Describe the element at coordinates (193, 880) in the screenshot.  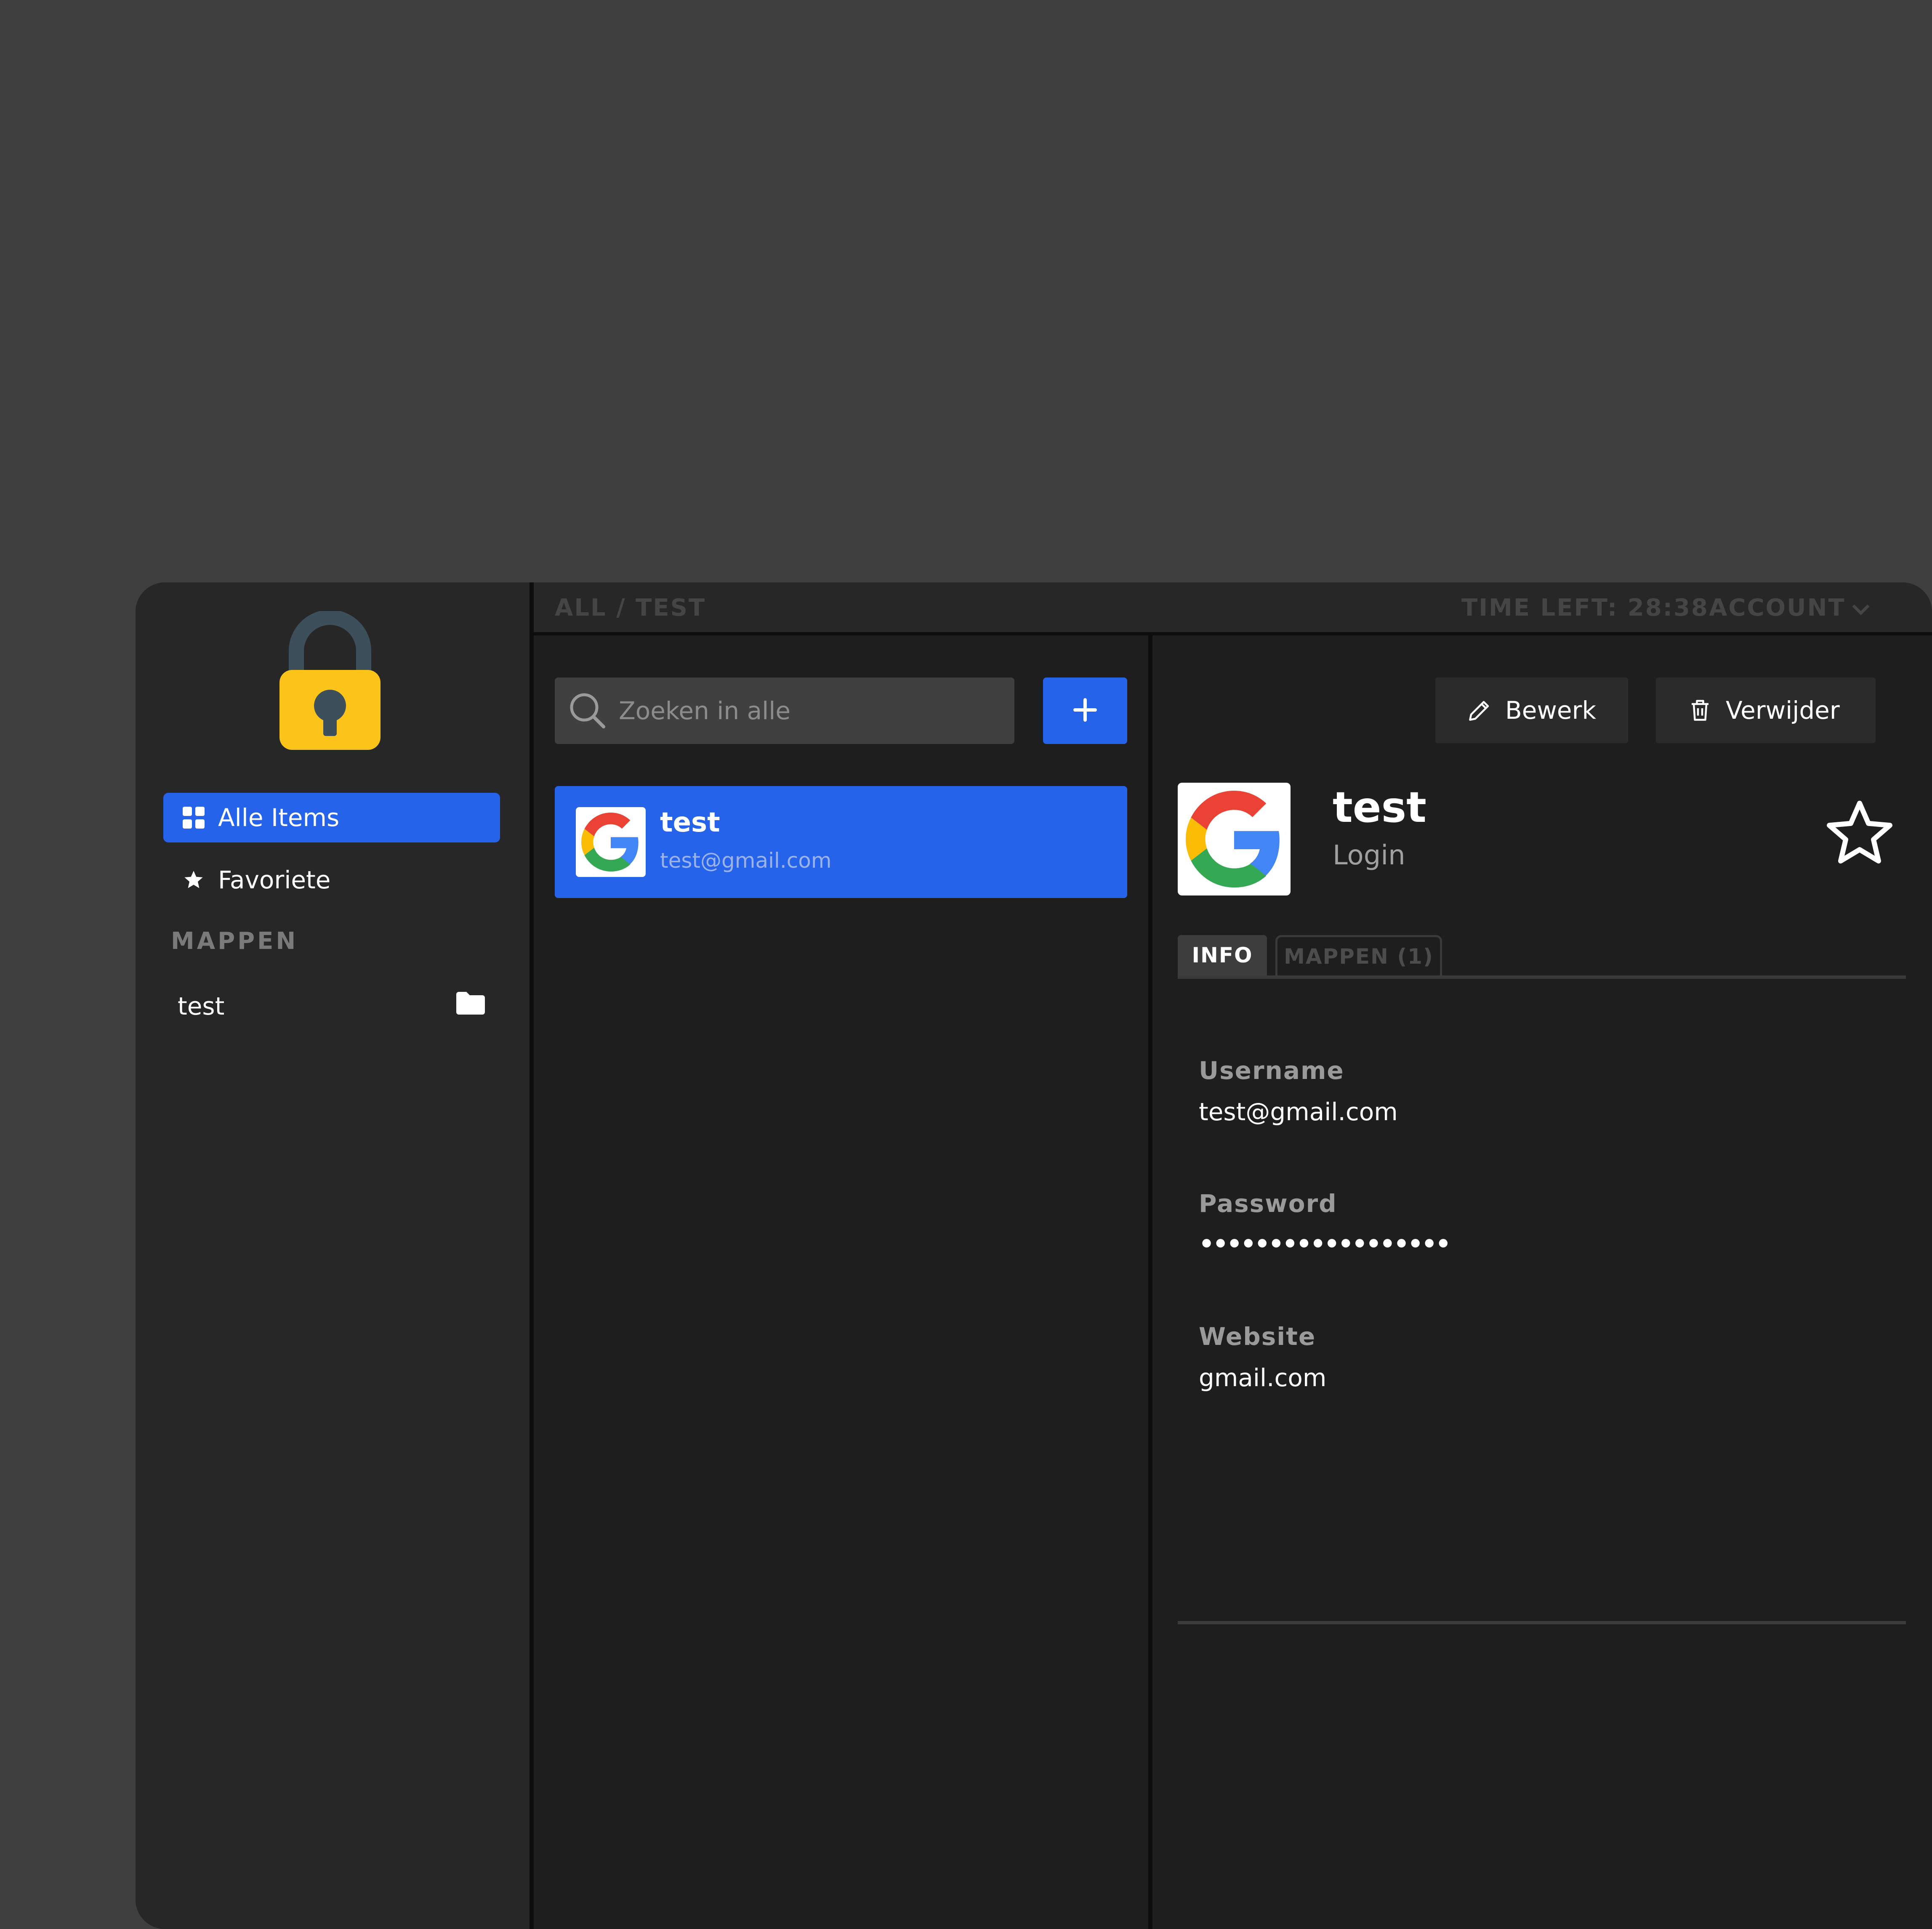
I see `star-icon` at that location.